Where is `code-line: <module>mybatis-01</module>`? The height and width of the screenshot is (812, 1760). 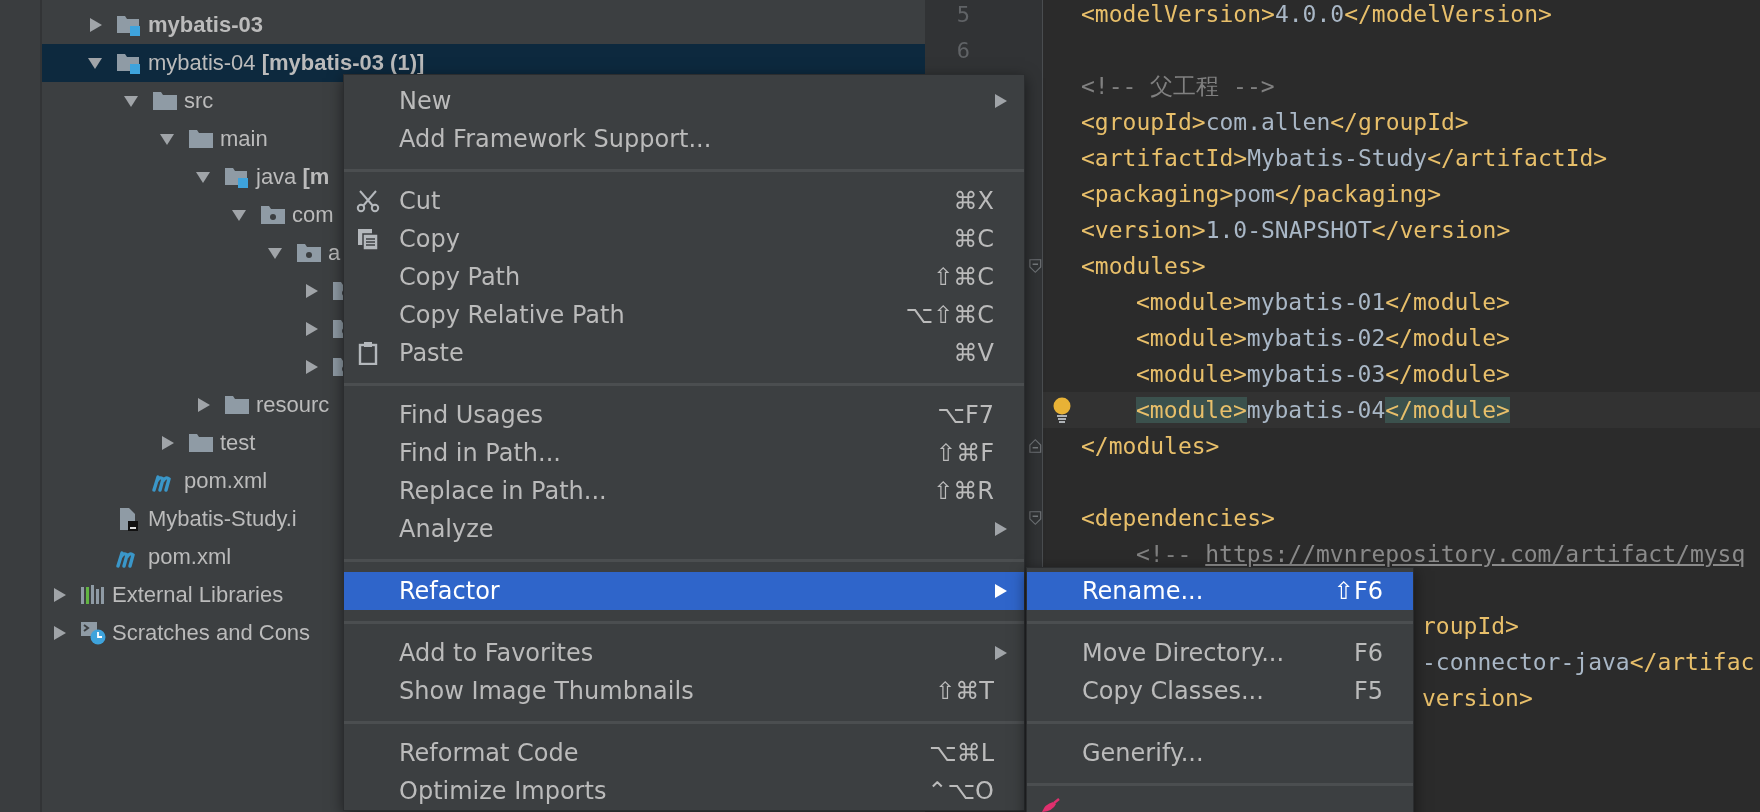
code-line: <module>mybatis-01</module> is located at coordinates (1323, 302).